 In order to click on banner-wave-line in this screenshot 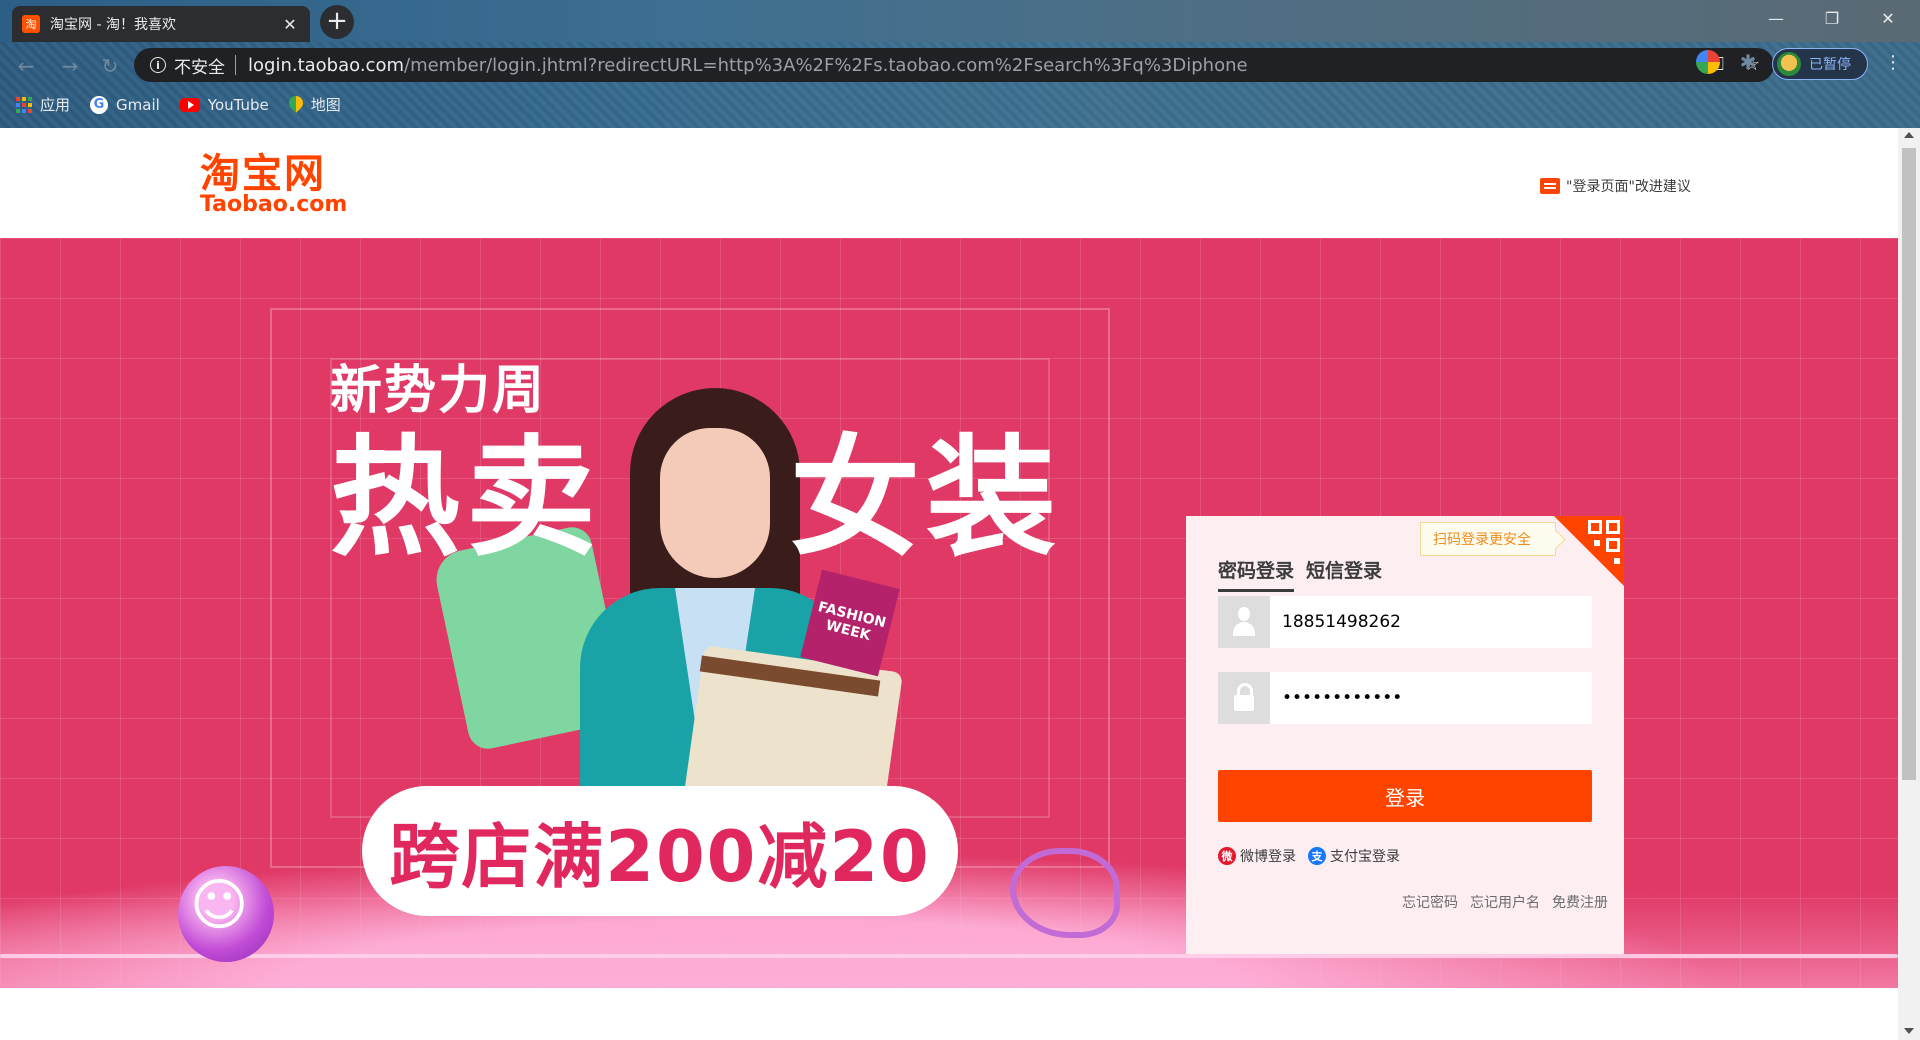, I will do `click(949, 956)`.